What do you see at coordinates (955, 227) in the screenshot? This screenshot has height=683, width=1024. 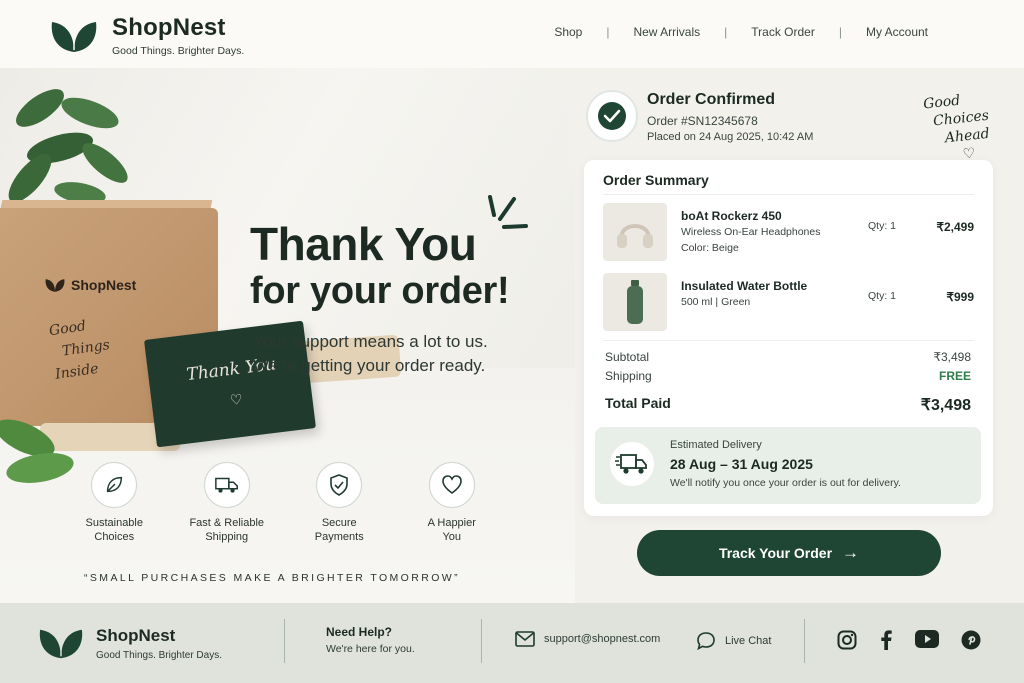 I see `item-price: ₹2,499` at bounding box center [955, 227].